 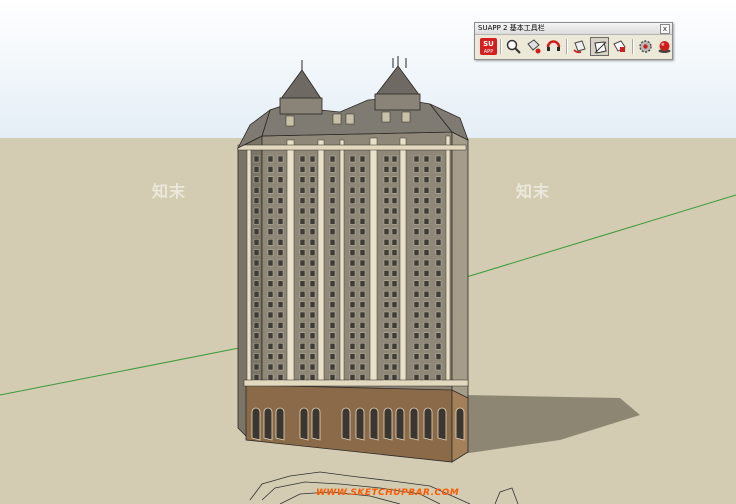 I want to click on toolbar-titlebar: SUAPP 2 基本工具栏 x, so click(x=573, y=29).